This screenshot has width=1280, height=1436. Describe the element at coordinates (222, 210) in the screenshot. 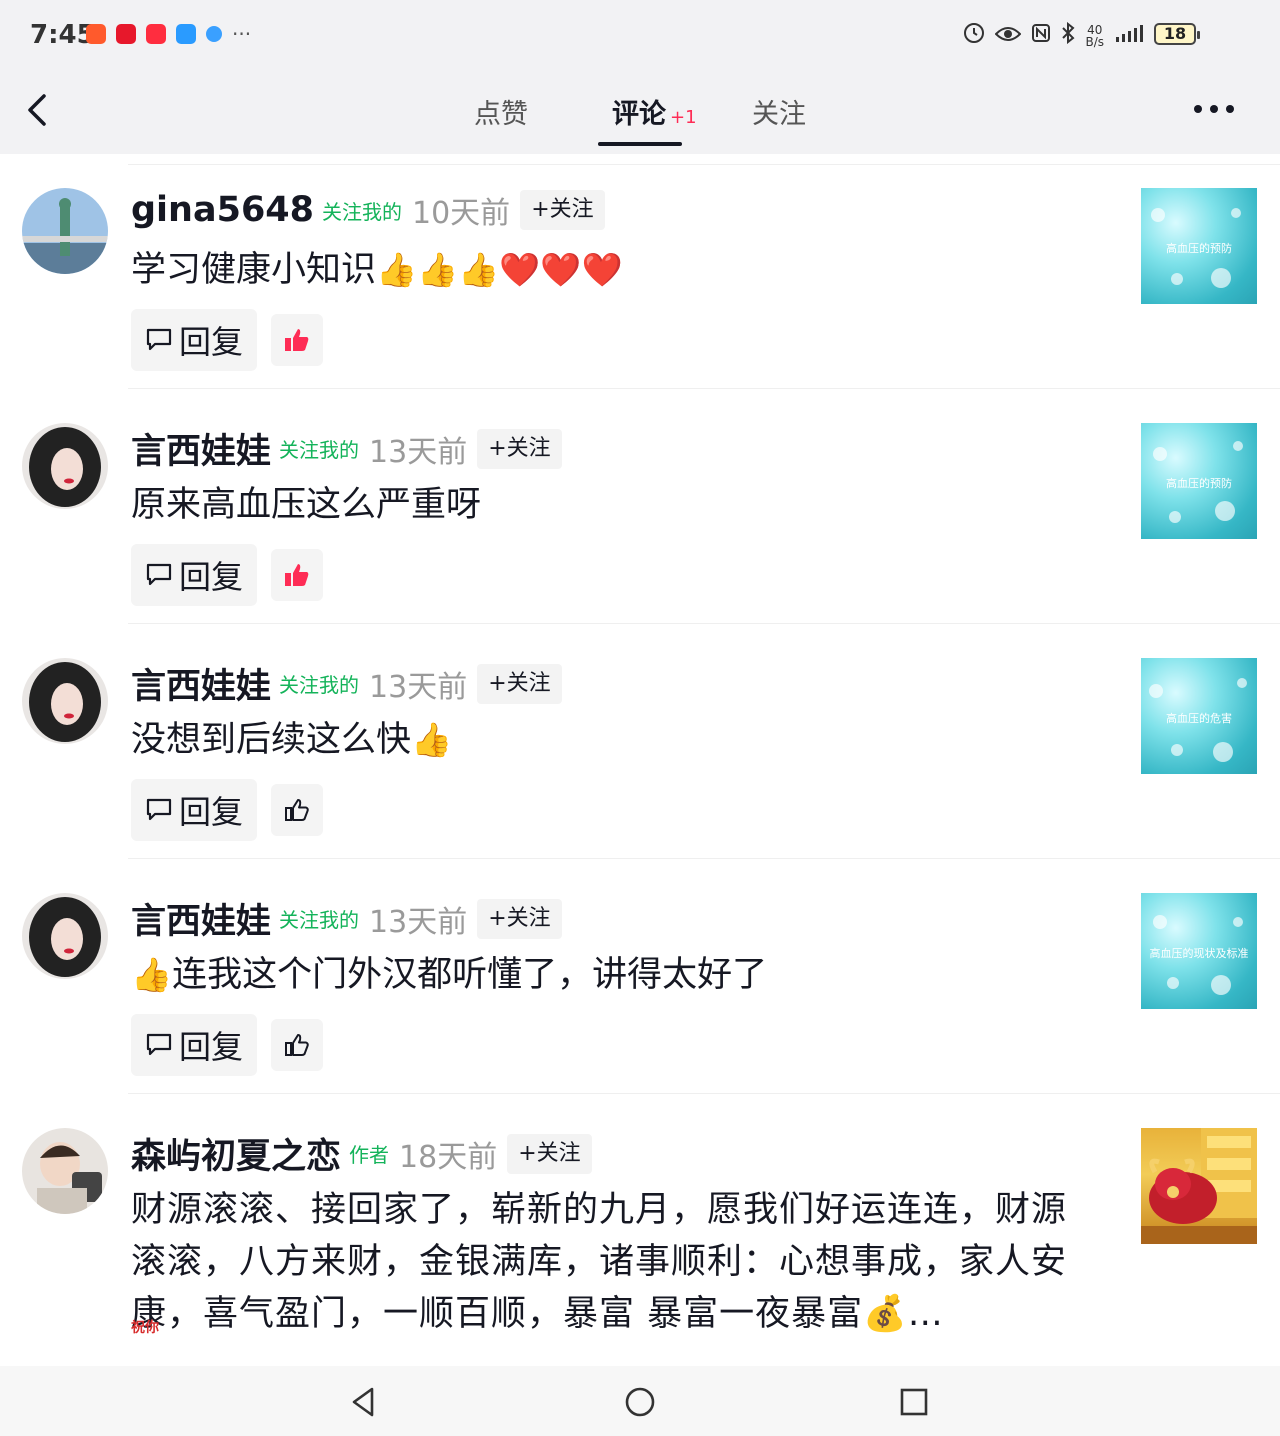

I see `username: gina5648` at that location.